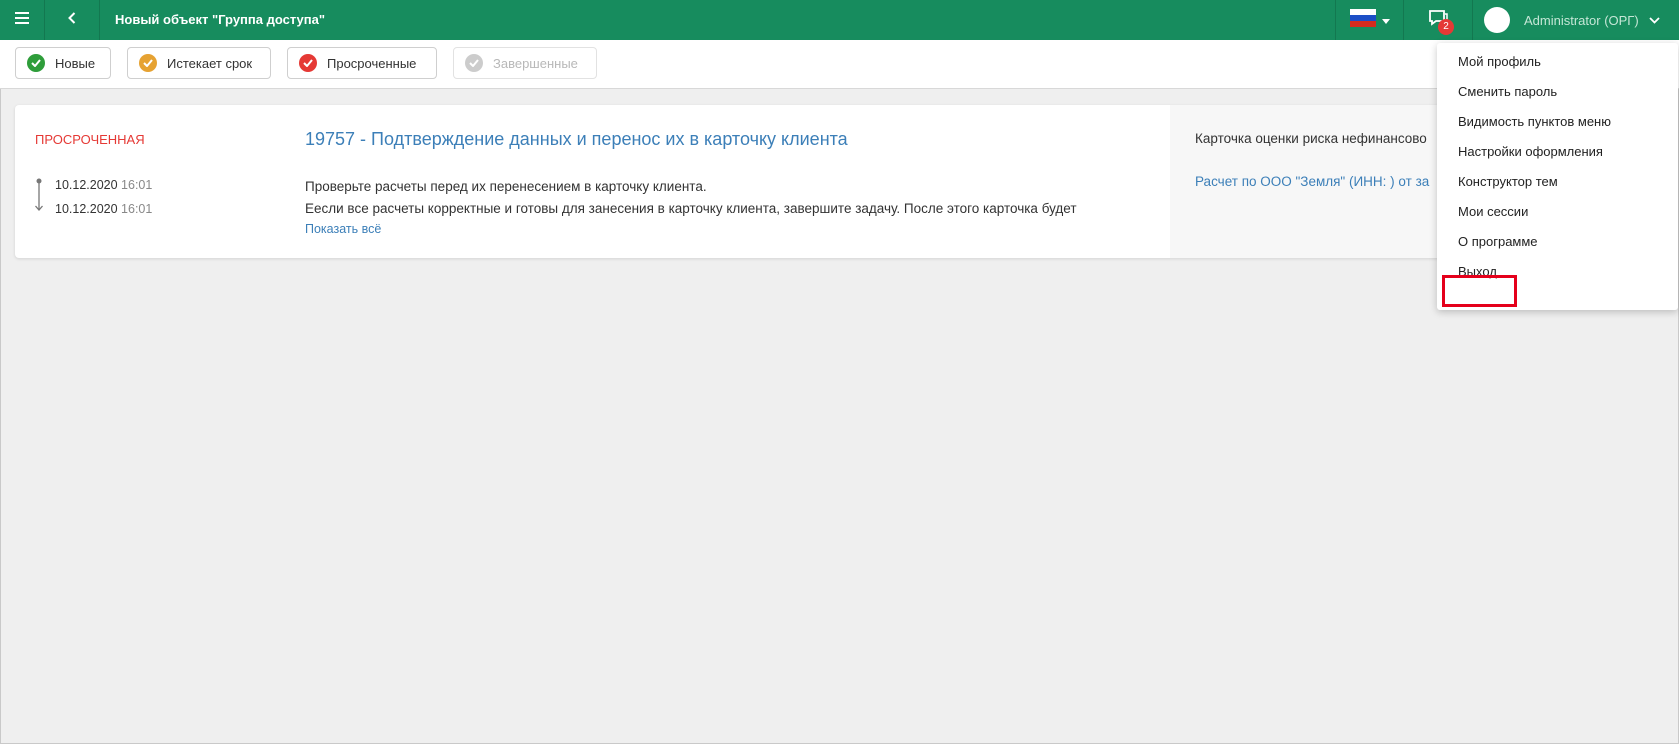 This screenshot has width=1679, height=744. I want to click on start-datetime: 10.12.2020 16:01, so click(103, 185).